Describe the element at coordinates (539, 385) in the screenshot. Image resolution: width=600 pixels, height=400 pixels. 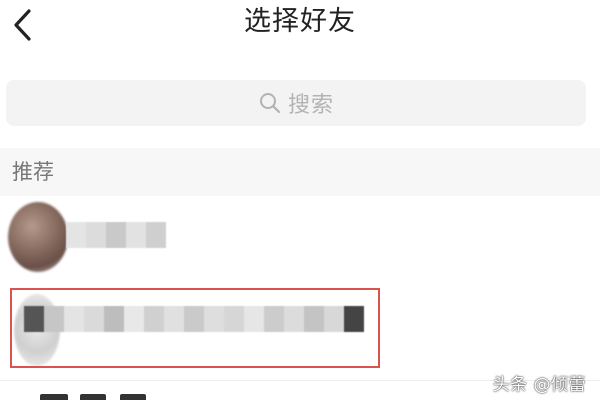
I see `watermark: 头条 @倾蕾` at that location.